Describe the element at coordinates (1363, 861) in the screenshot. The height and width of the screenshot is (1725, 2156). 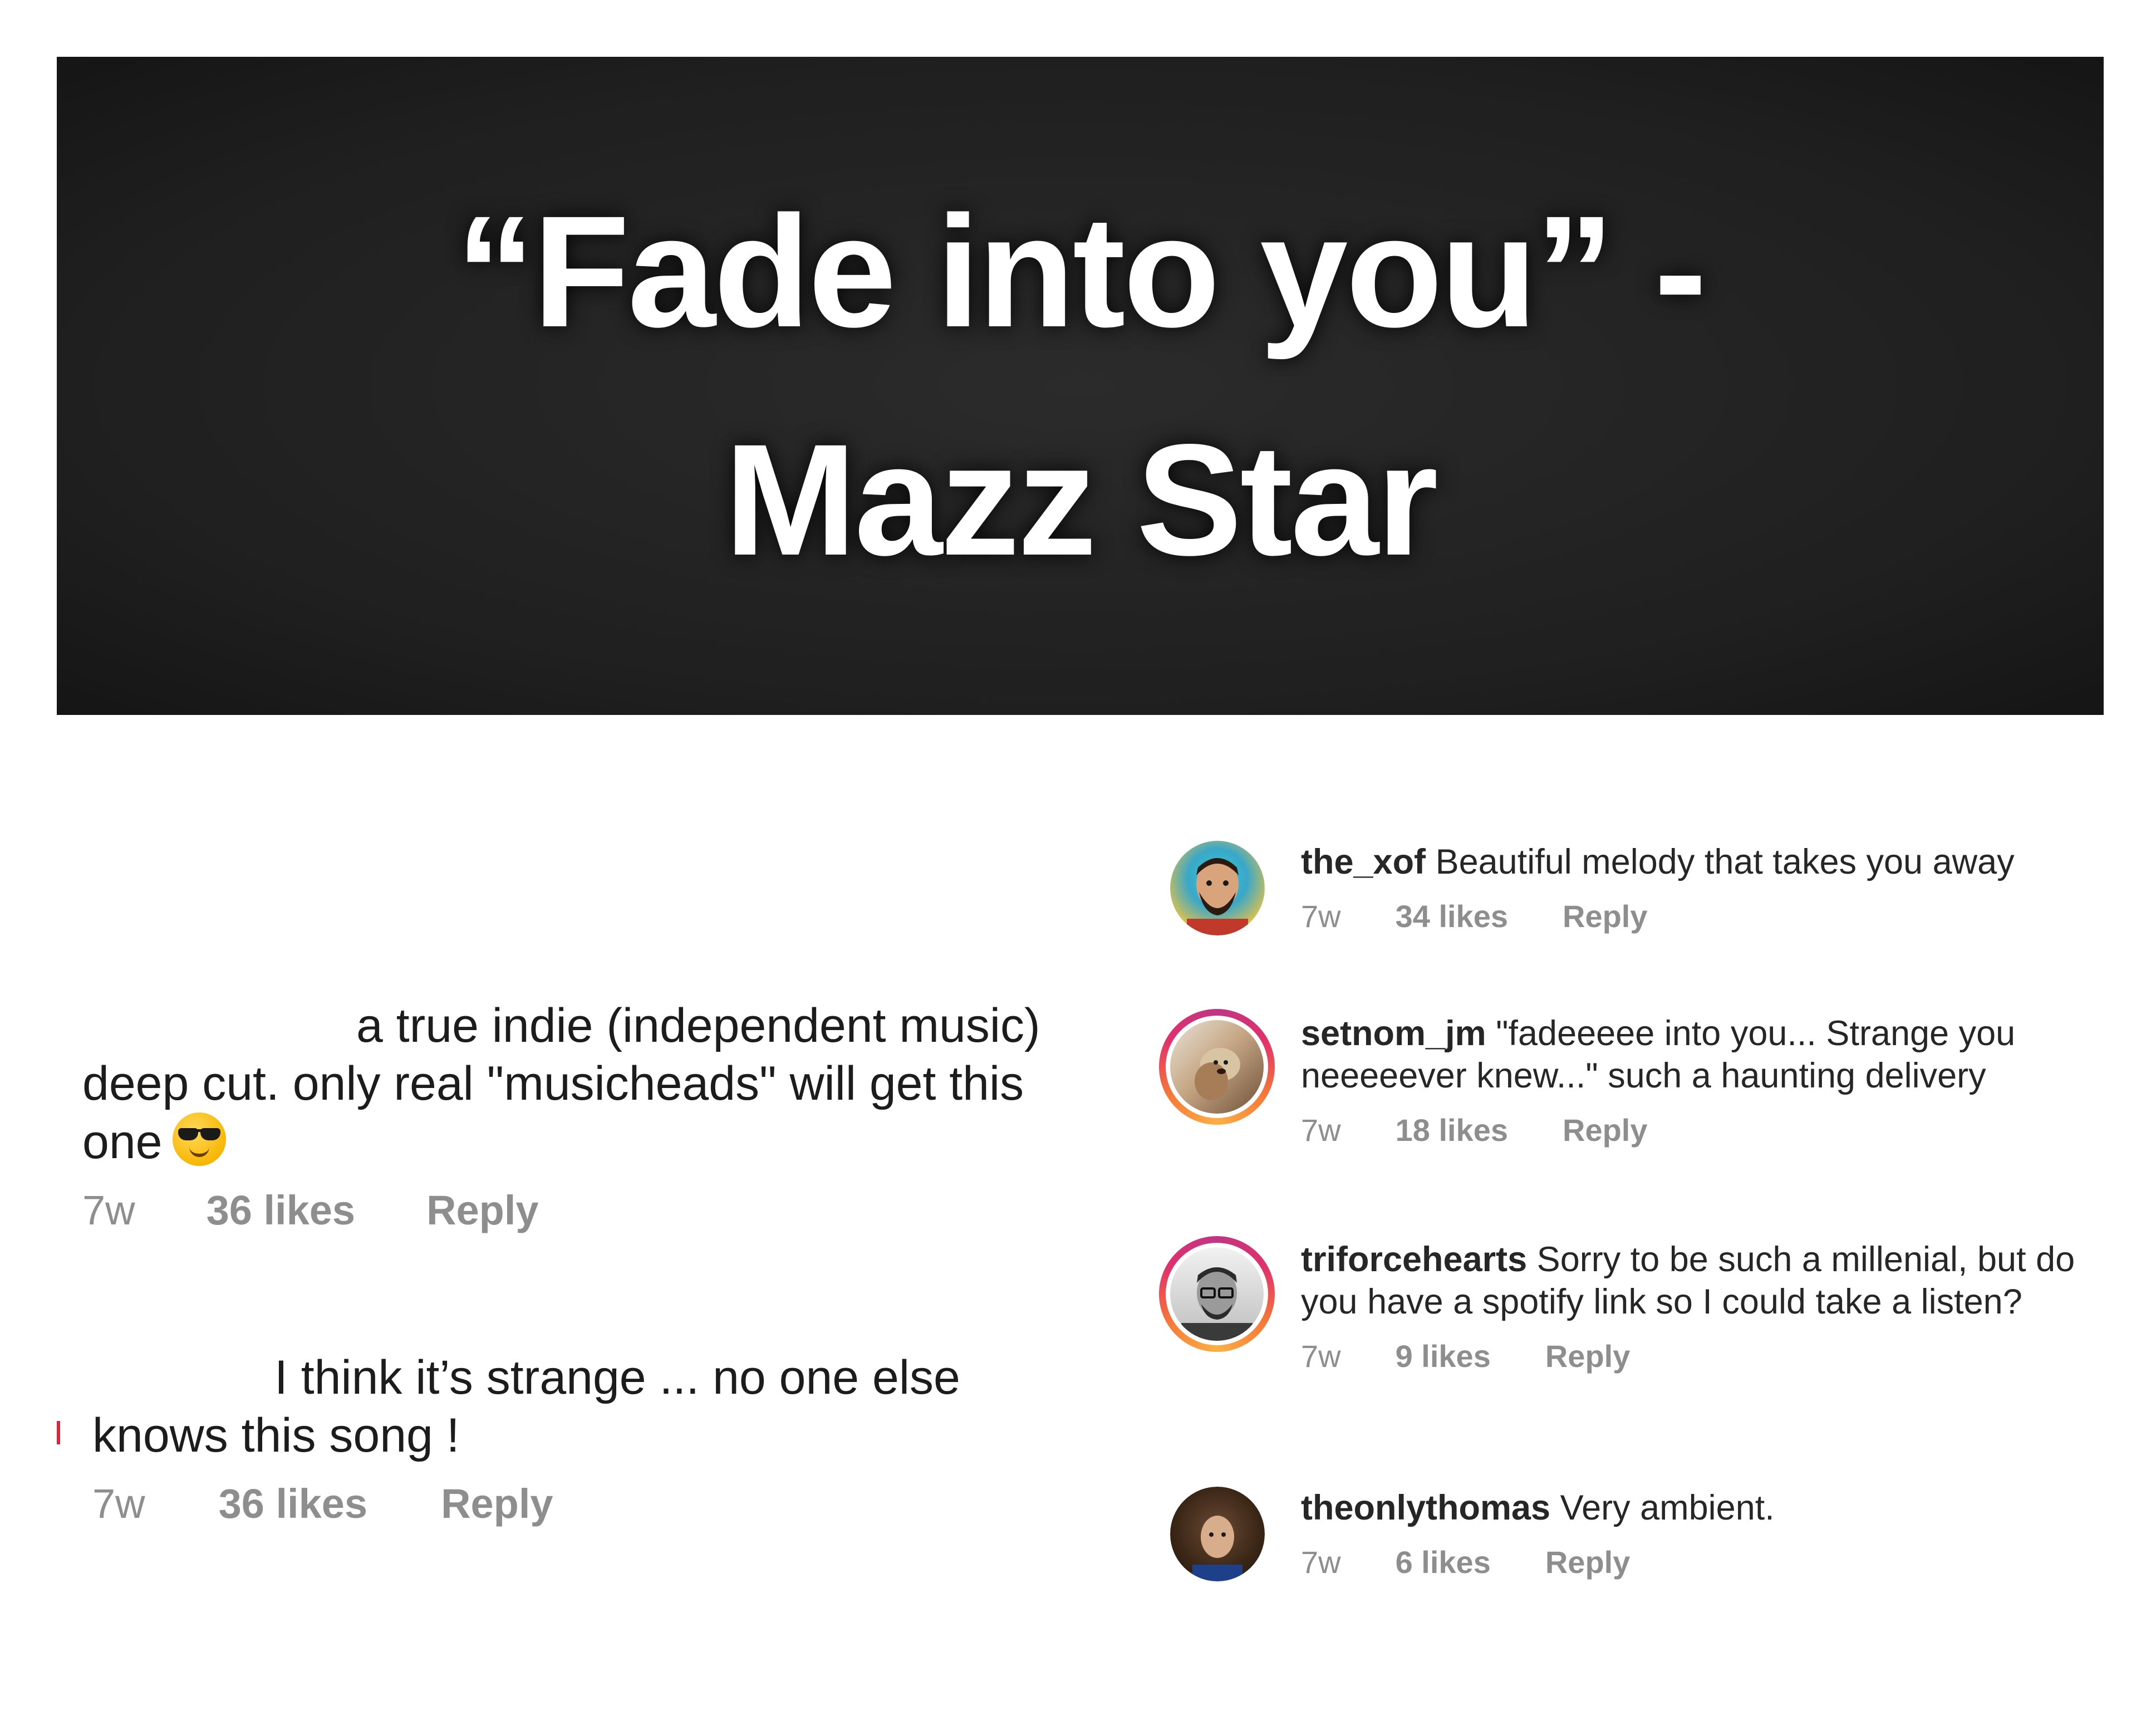
I see `username-link: the_xof` at that location.